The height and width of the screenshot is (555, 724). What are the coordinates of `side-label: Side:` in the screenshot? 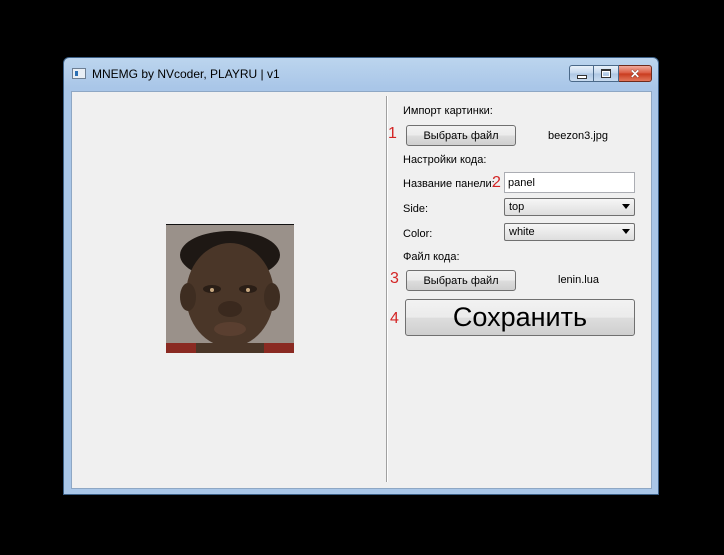 It's located at (416, 209).